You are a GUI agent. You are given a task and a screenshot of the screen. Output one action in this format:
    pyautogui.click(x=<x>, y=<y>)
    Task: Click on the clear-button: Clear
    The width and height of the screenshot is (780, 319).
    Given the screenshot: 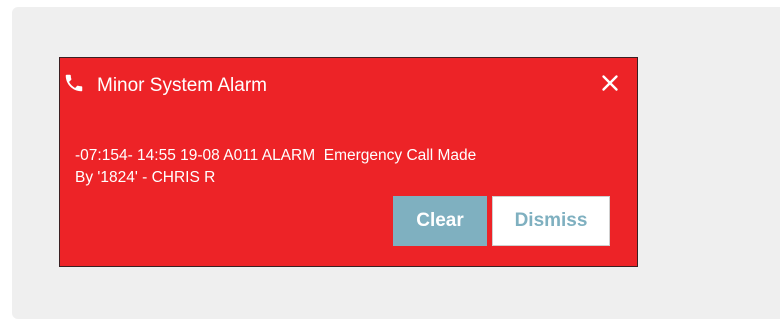 What is the action you would take?
    pyautogui.click(x=440, y=221)
    